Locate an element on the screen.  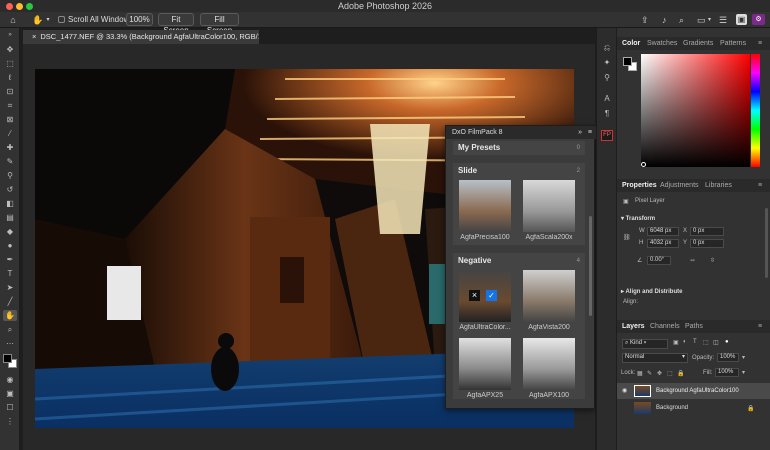
discover-icon: ☰ is located at coordinates (723, 20).